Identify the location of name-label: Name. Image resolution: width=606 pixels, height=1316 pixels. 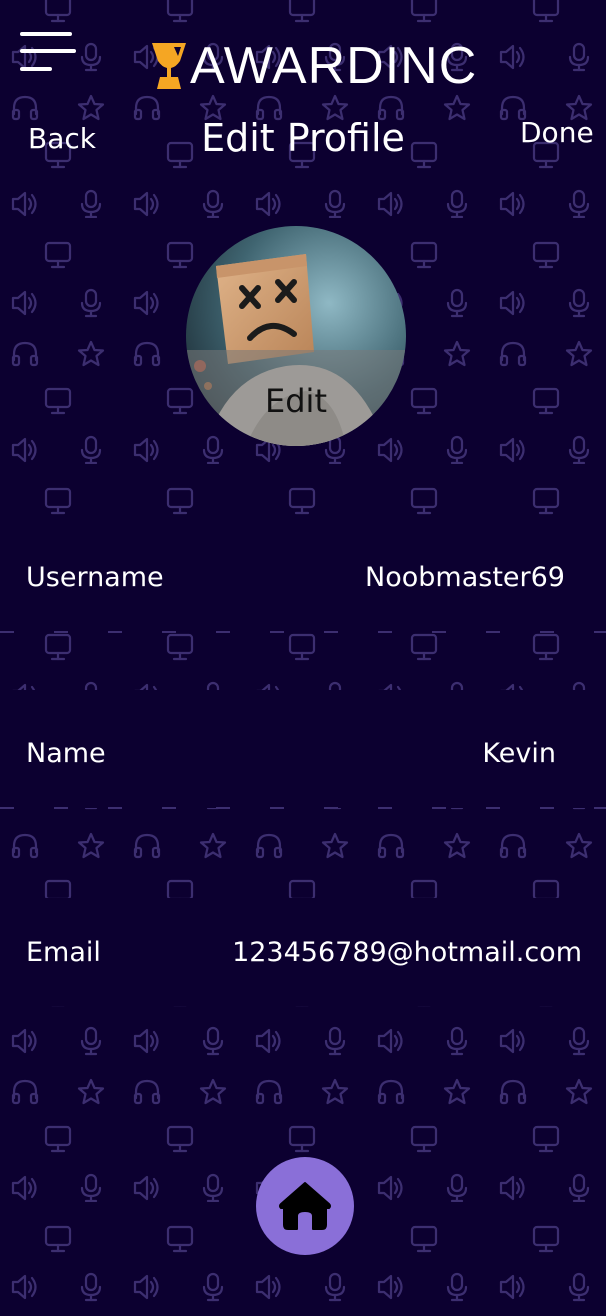
(66, 753).